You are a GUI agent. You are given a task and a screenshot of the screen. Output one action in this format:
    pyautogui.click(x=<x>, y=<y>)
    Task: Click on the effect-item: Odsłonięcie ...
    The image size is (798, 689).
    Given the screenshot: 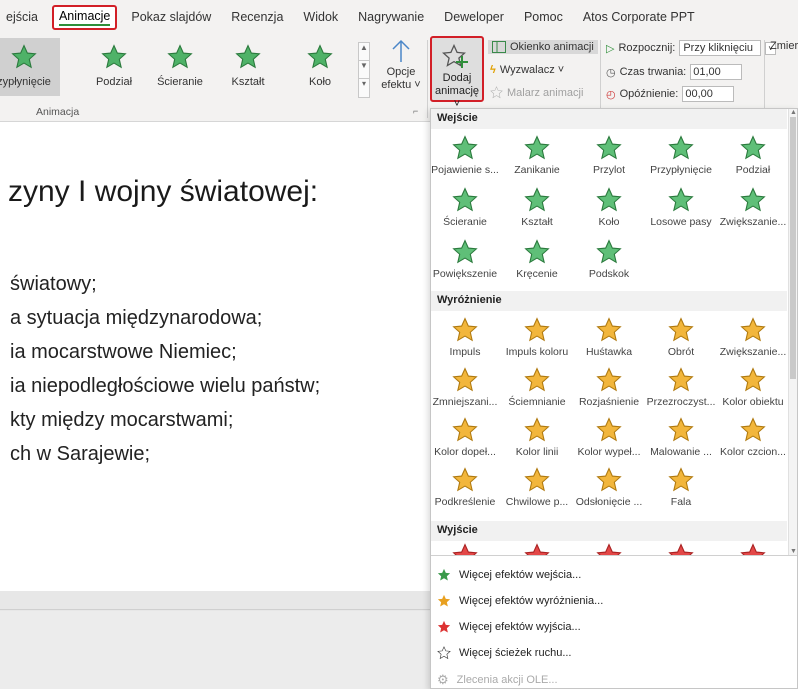 What is the action you would take?
    pyautogui.click(x=609, y=487)
    